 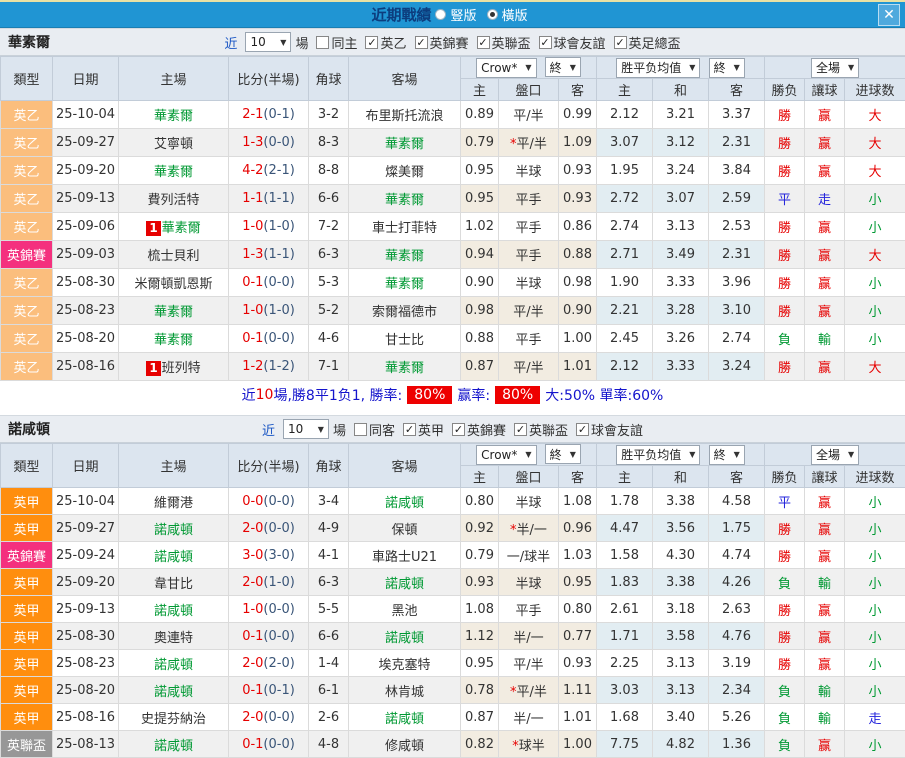 I want to click on corner-cell: 4-6, so click(x=329, y=339).